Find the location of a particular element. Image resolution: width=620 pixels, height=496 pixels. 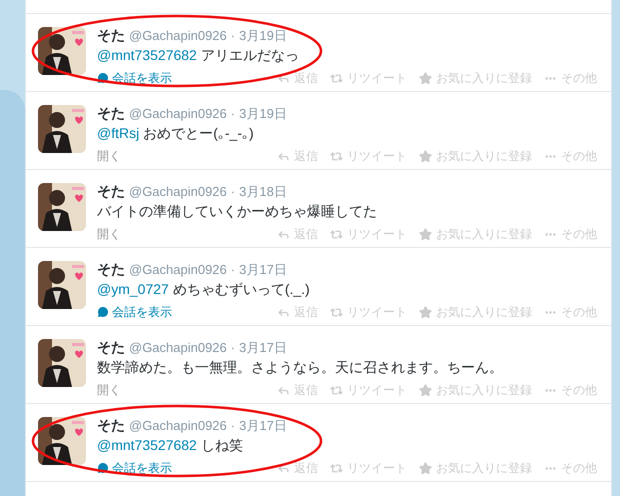

tweet-date: 3月18日 is located at coordinates (263, 192).